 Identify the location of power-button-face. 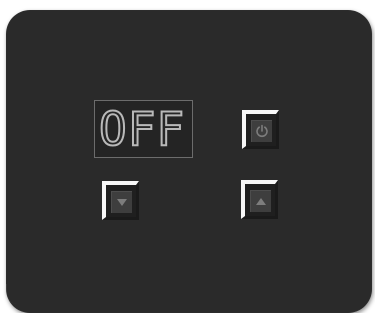
(261, 131).